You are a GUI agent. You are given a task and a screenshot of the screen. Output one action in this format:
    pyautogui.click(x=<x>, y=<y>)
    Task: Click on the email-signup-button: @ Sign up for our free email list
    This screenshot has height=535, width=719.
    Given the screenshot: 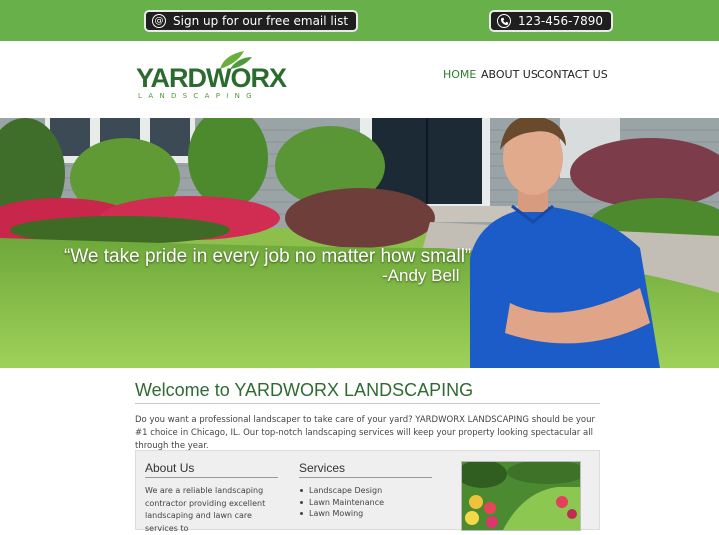 What is the action you would take?
    pyautogui.click(x=251, y=21)
    